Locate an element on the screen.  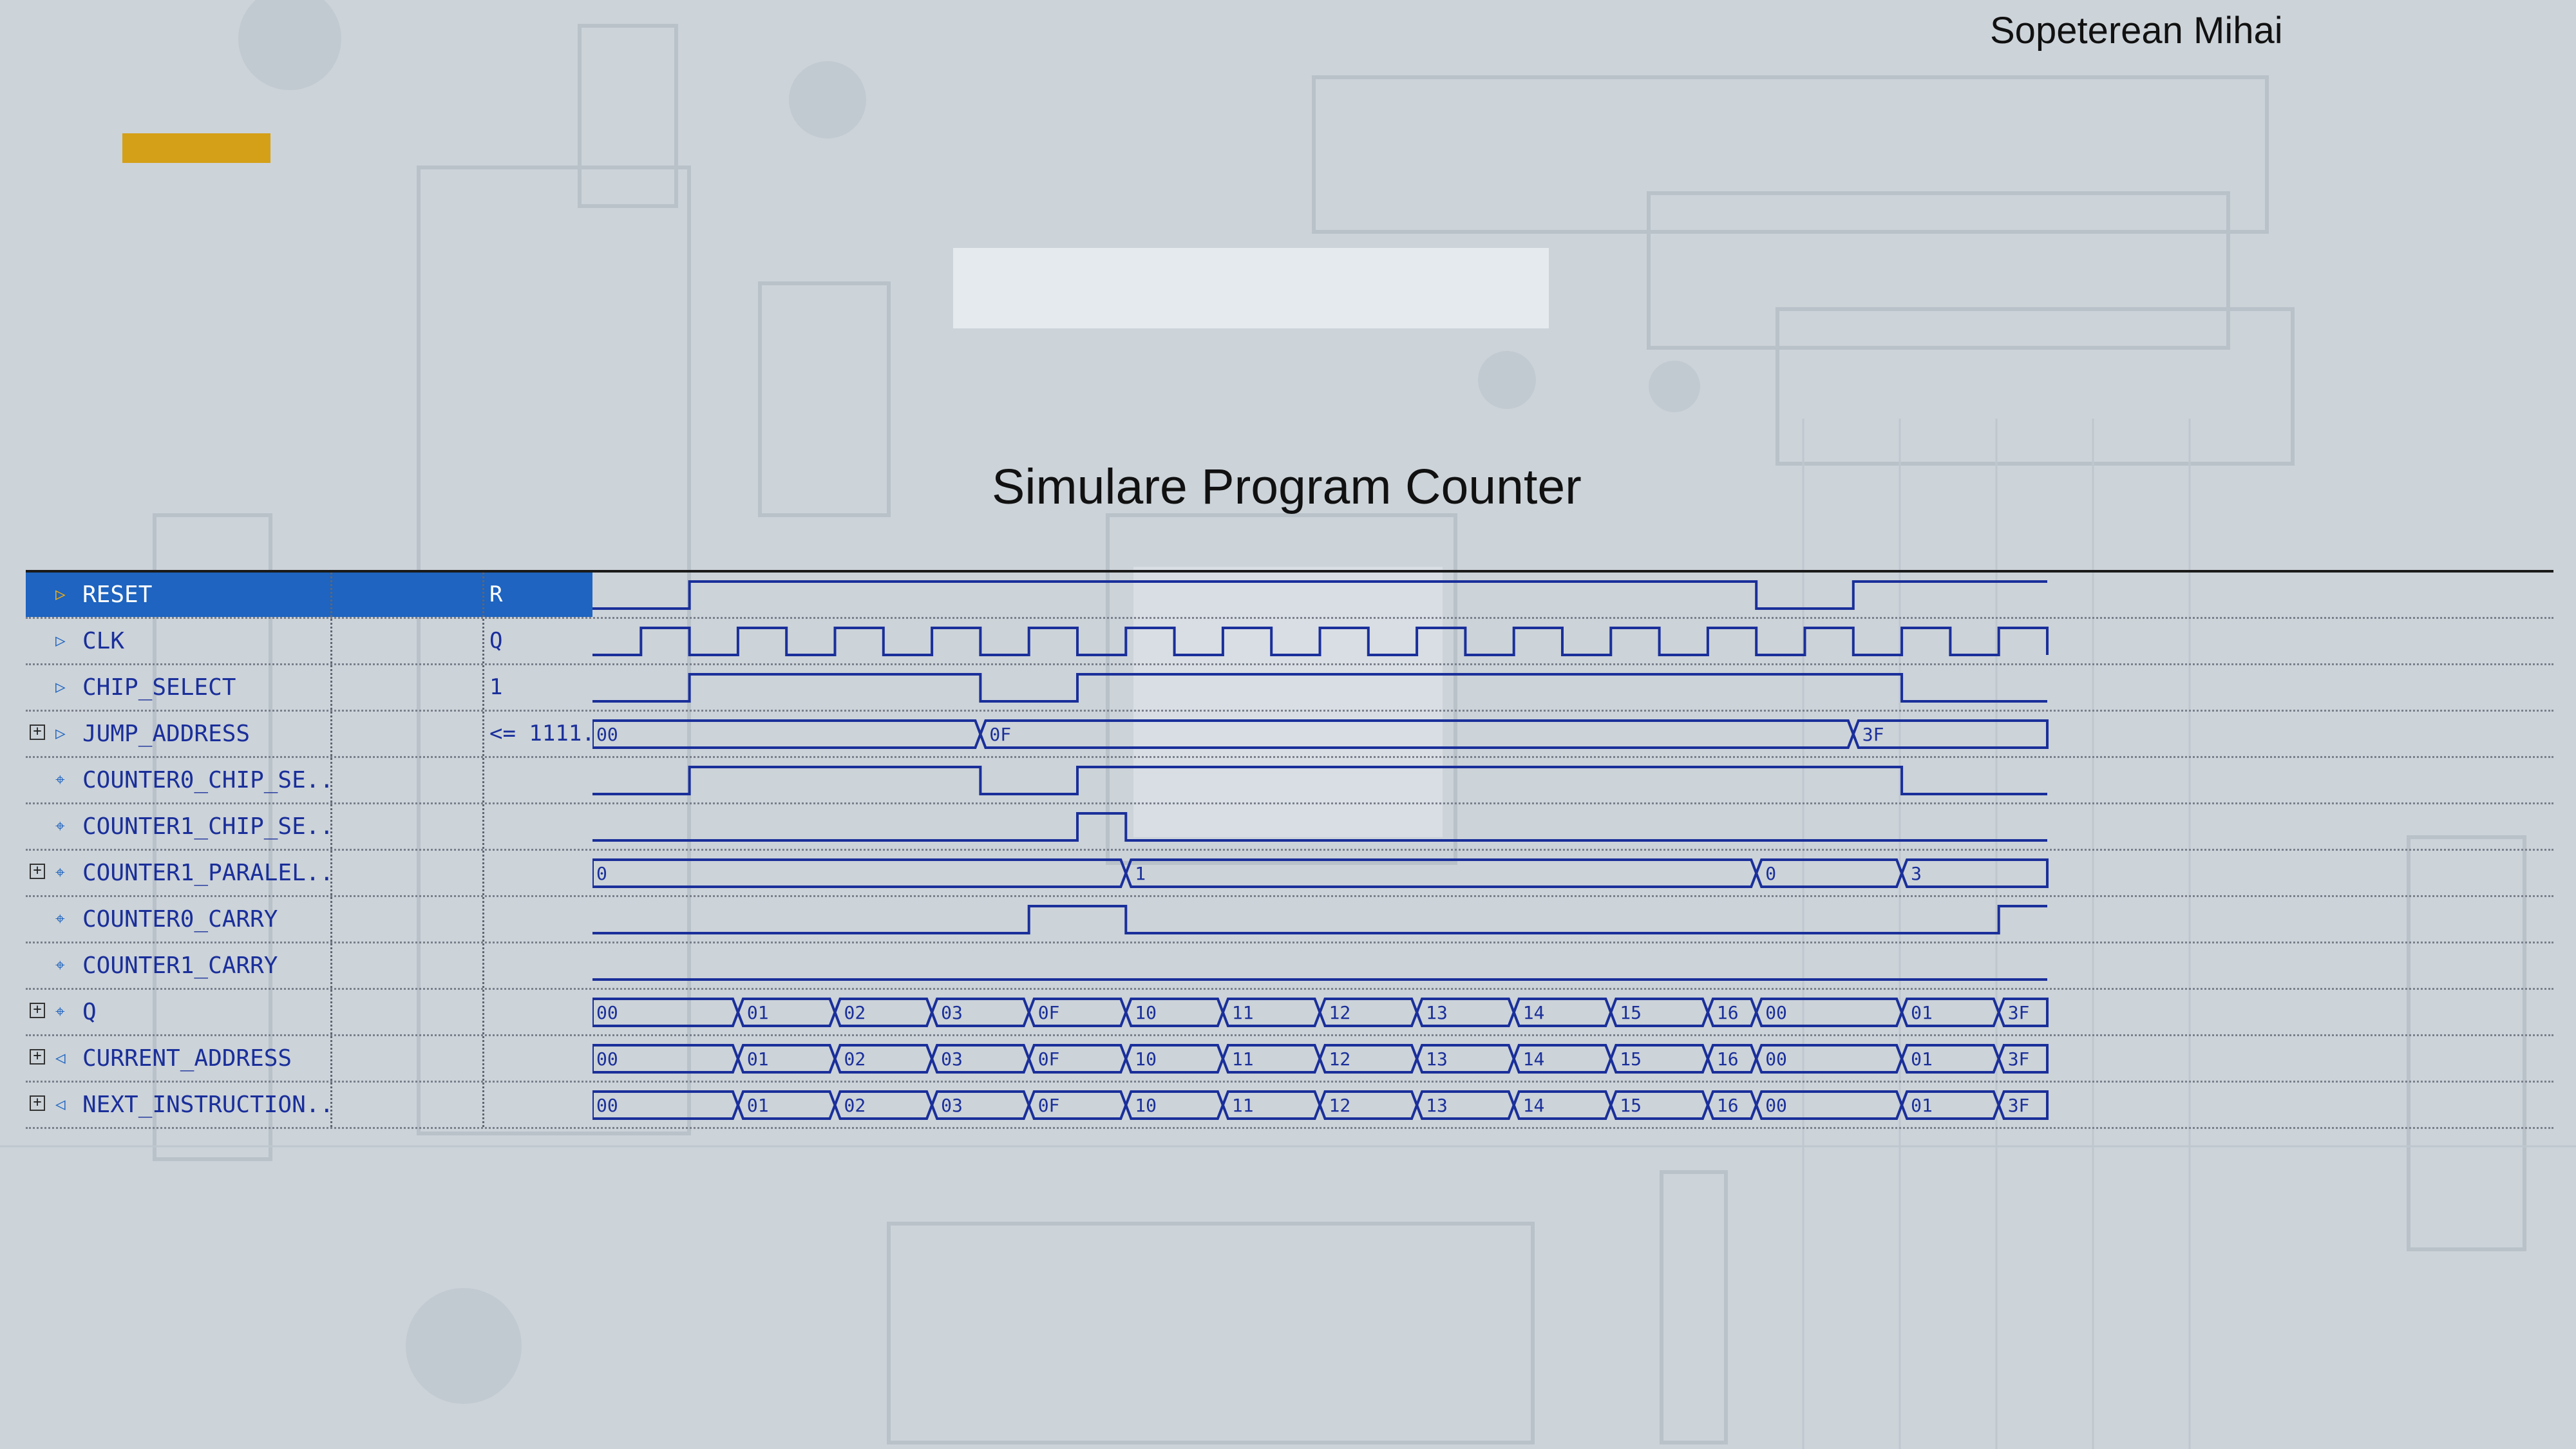
signal-row: ▷ RESET R is located at coordinates (1289, 596).